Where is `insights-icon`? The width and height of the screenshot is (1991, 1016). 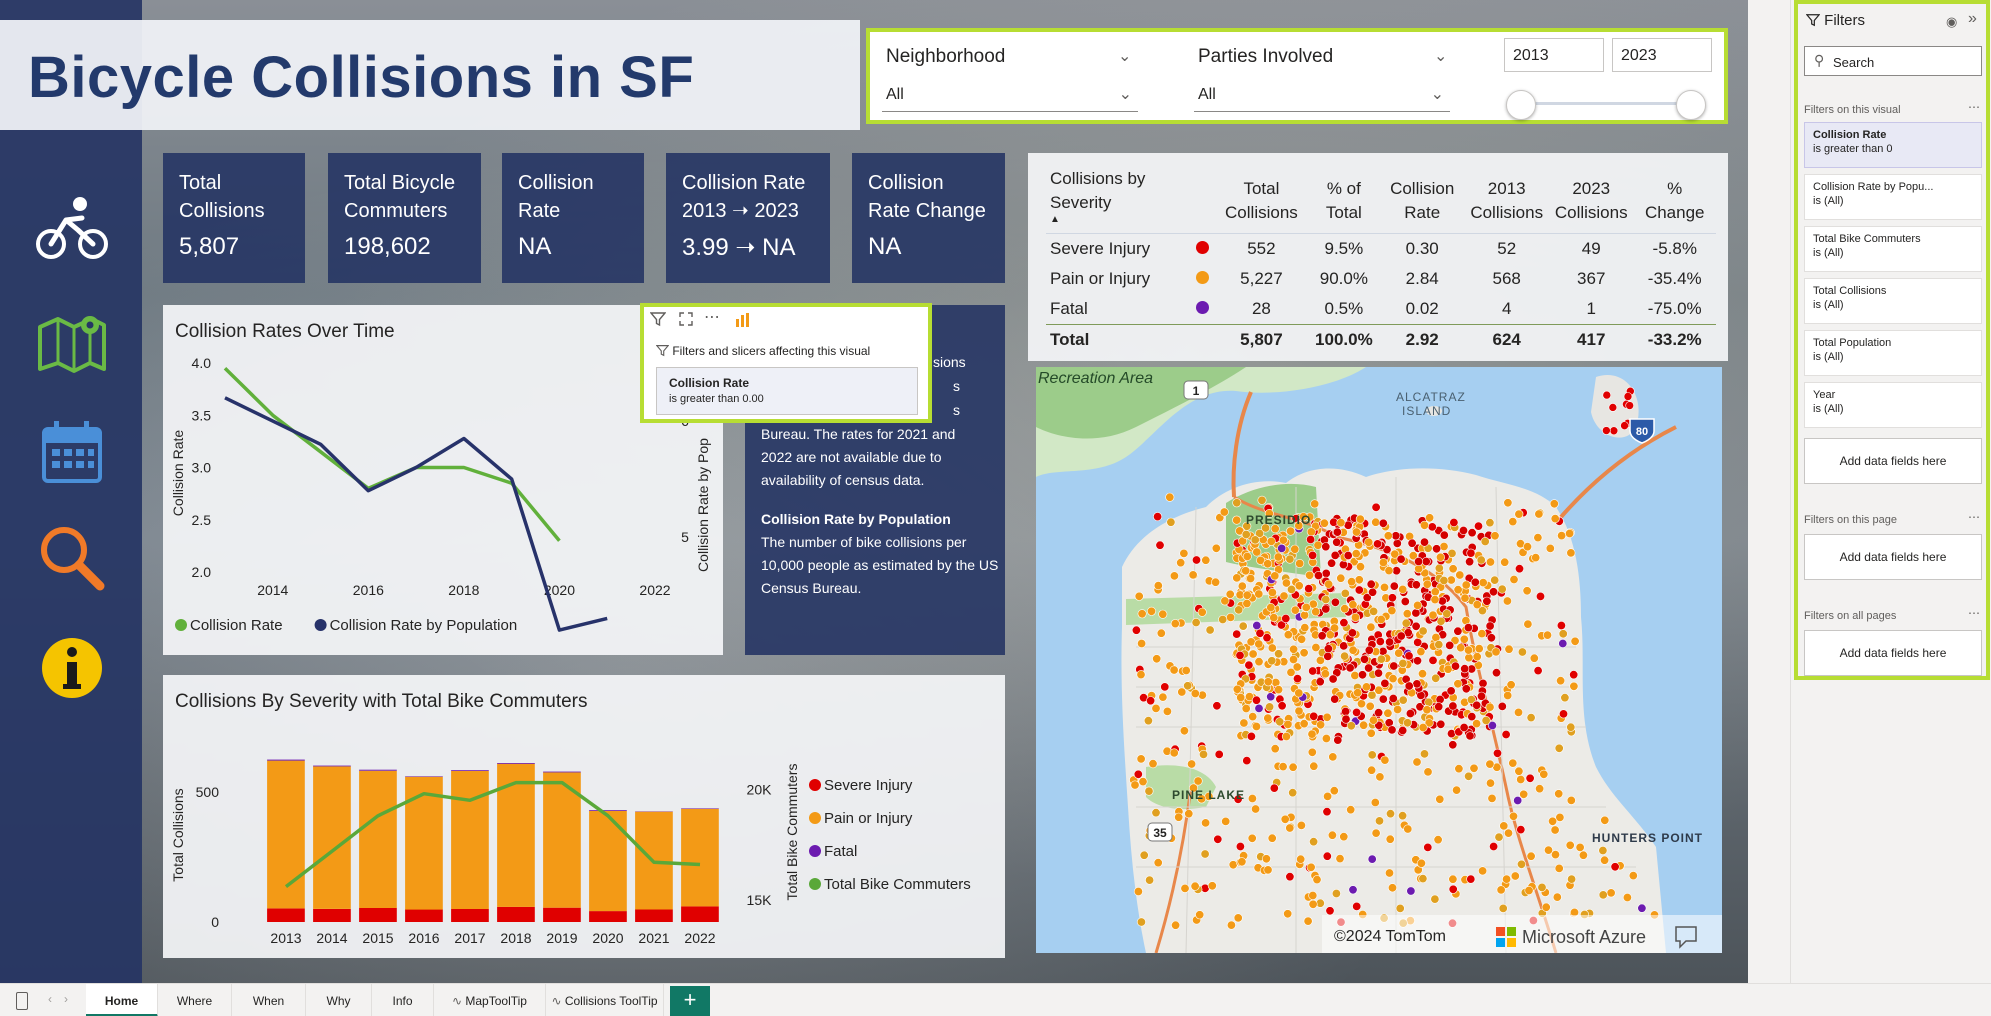
insights-icon is located at coordinates (743, 321).